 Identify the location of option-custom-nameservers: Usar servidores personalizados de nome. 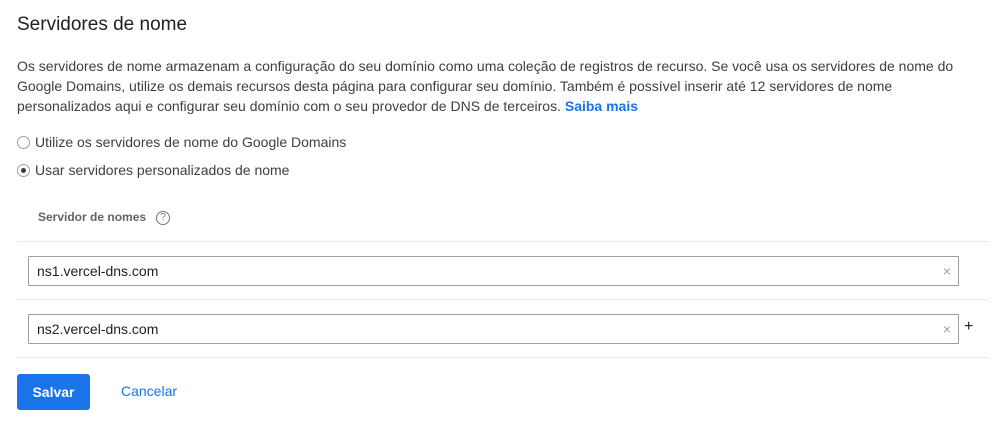
(153, 170).